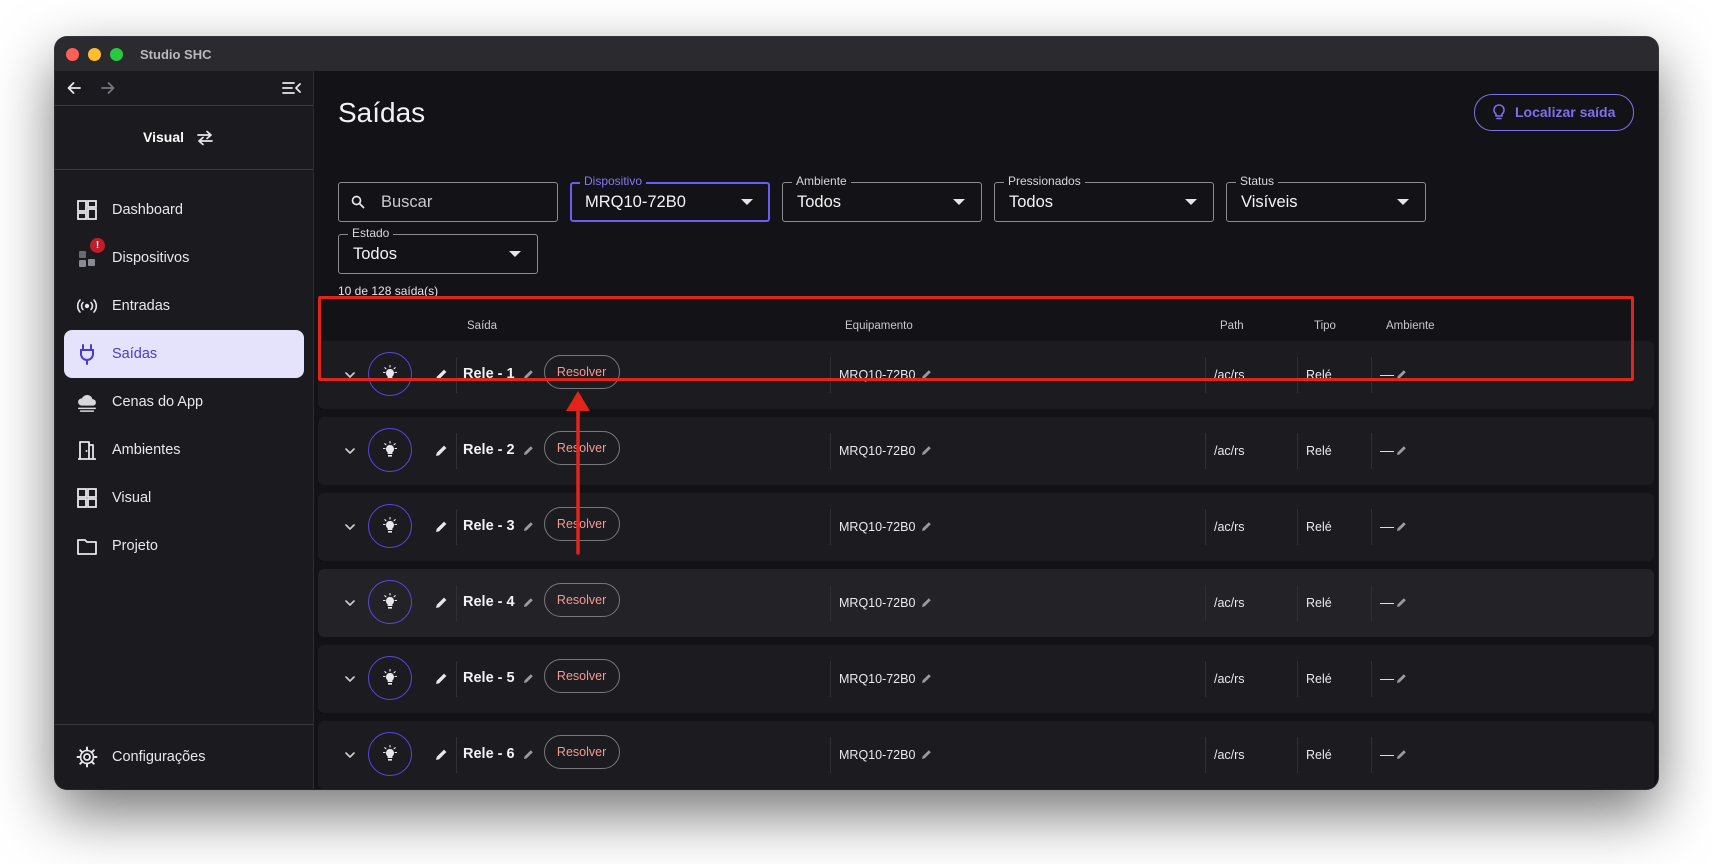 This screenshot has height=864, width=1712. What do you see at coordinates (438, 250) in the screenshot?
I see `estado-select: Estado Todos` at bounding box center [438, 250].